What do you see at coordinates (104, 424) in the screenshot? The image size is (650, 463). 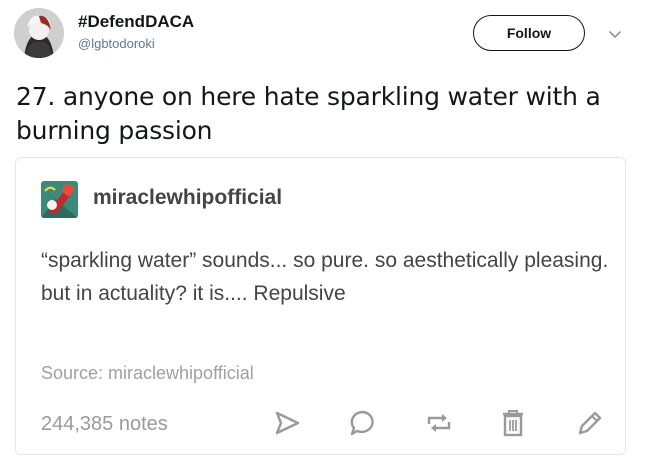 I see `notes-count: 244,385 notes` at bounding box center [104, 424].